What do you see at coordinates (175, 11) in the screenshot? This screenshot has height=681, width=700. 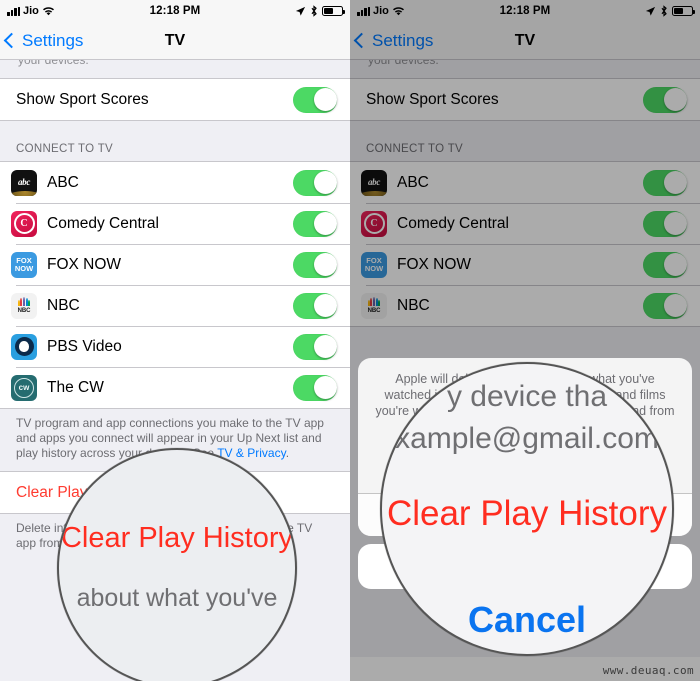 I see `status-bar-left: Jio 12:18 PM` at bounding box center [175, 11].